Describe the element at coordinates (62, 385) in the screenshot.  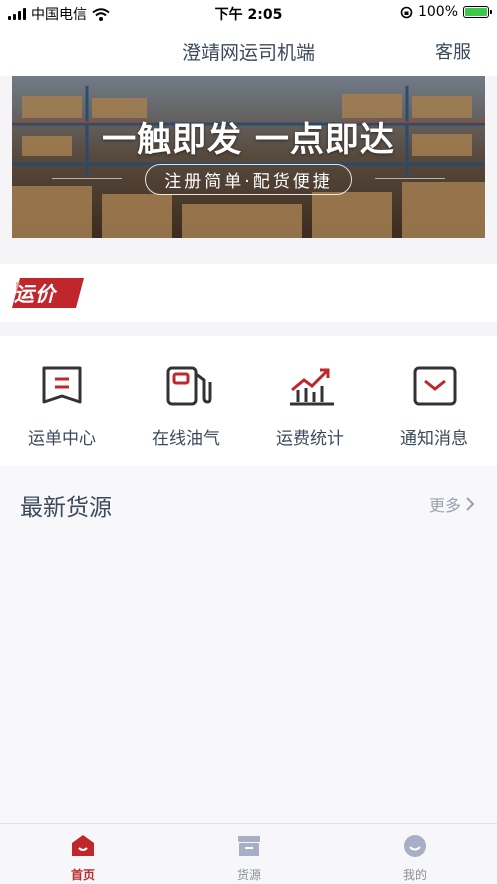
I see `waybill-icon` at that location.